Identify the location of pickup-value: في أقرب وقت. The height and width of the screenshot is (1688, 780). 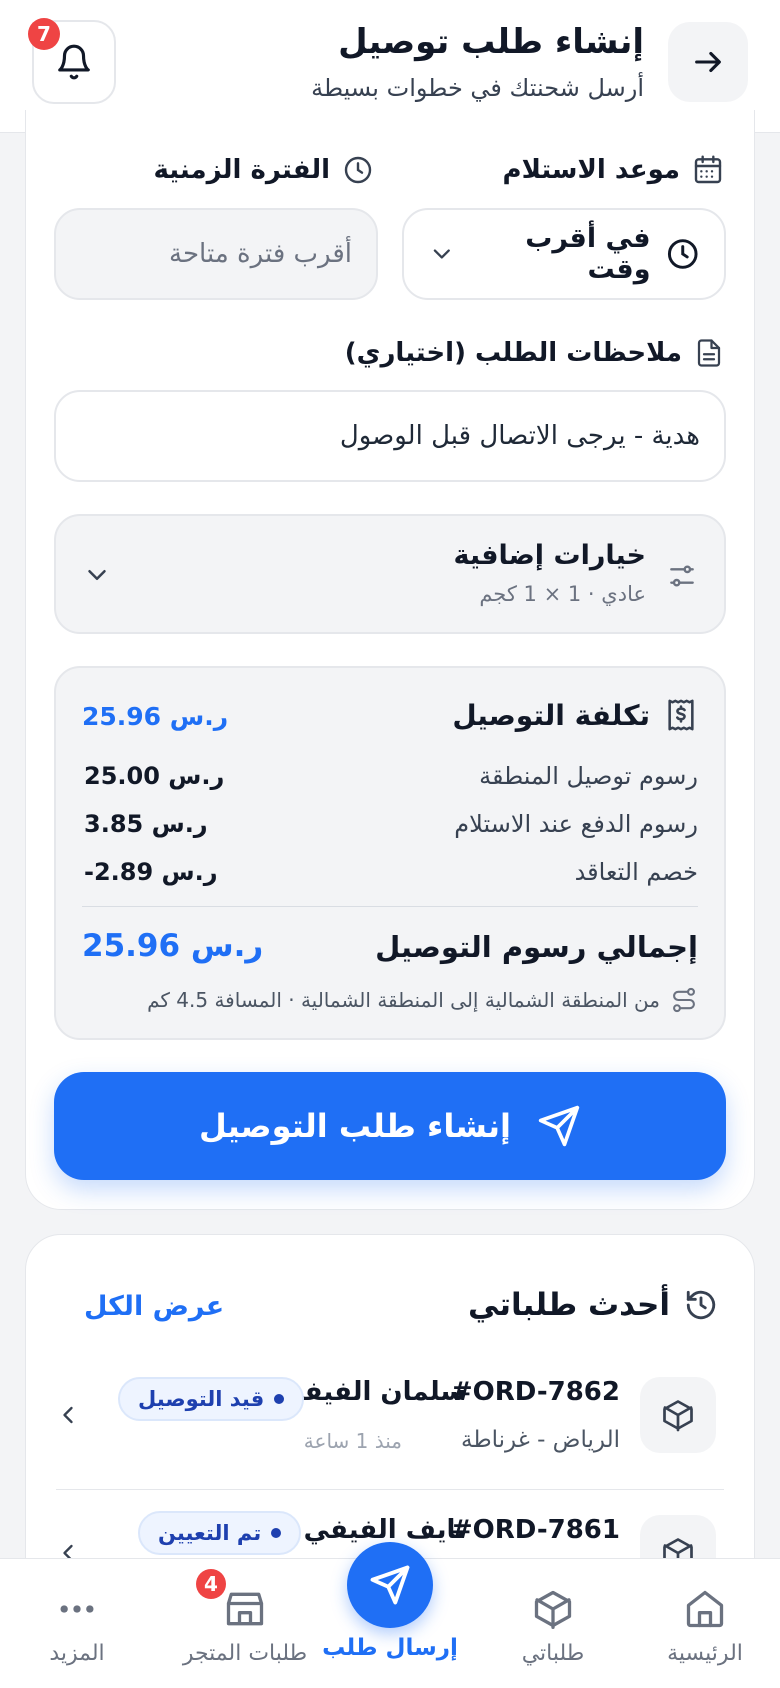
(588, 254).